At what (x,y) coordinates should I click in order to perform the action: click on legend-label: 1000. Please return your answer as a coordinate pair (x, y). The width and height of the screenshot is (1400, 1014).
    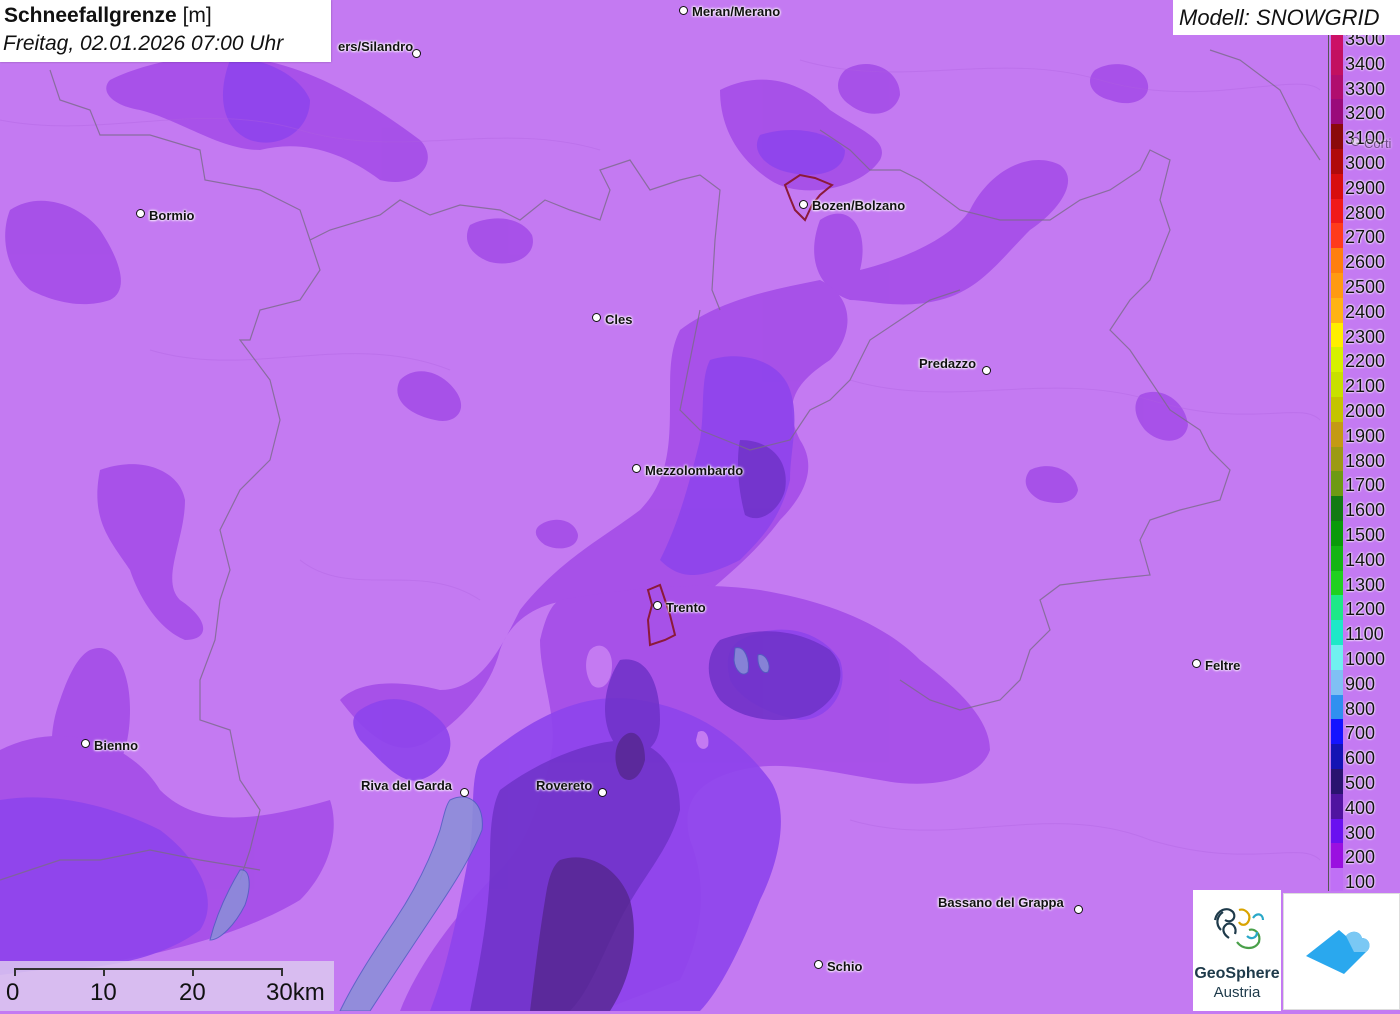
    Looking at the image, I should click on (1365, 659).